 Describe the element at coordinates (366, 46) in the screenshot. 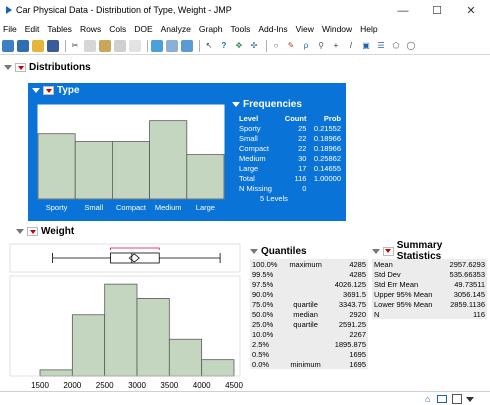

I see `simple-shape-icon: ▣` at that location.